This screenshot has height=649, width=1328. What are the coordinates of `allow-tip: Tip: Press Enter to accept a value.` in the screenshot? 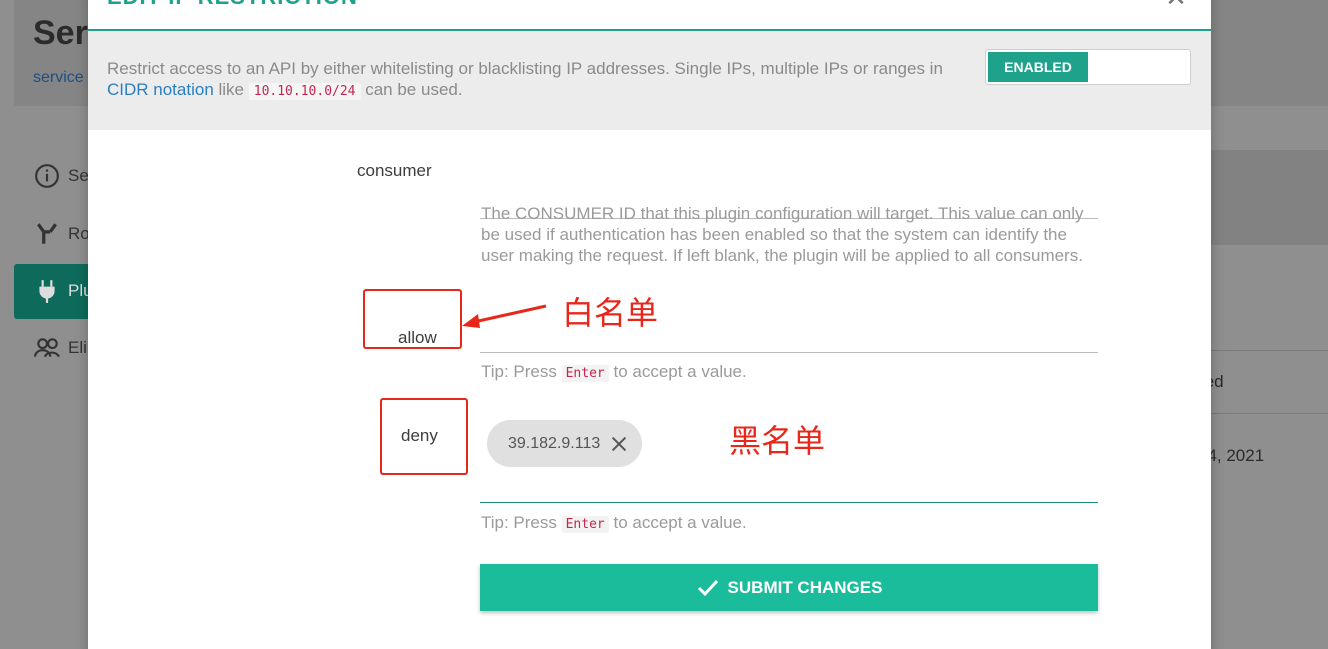 It's located at (614, 372).